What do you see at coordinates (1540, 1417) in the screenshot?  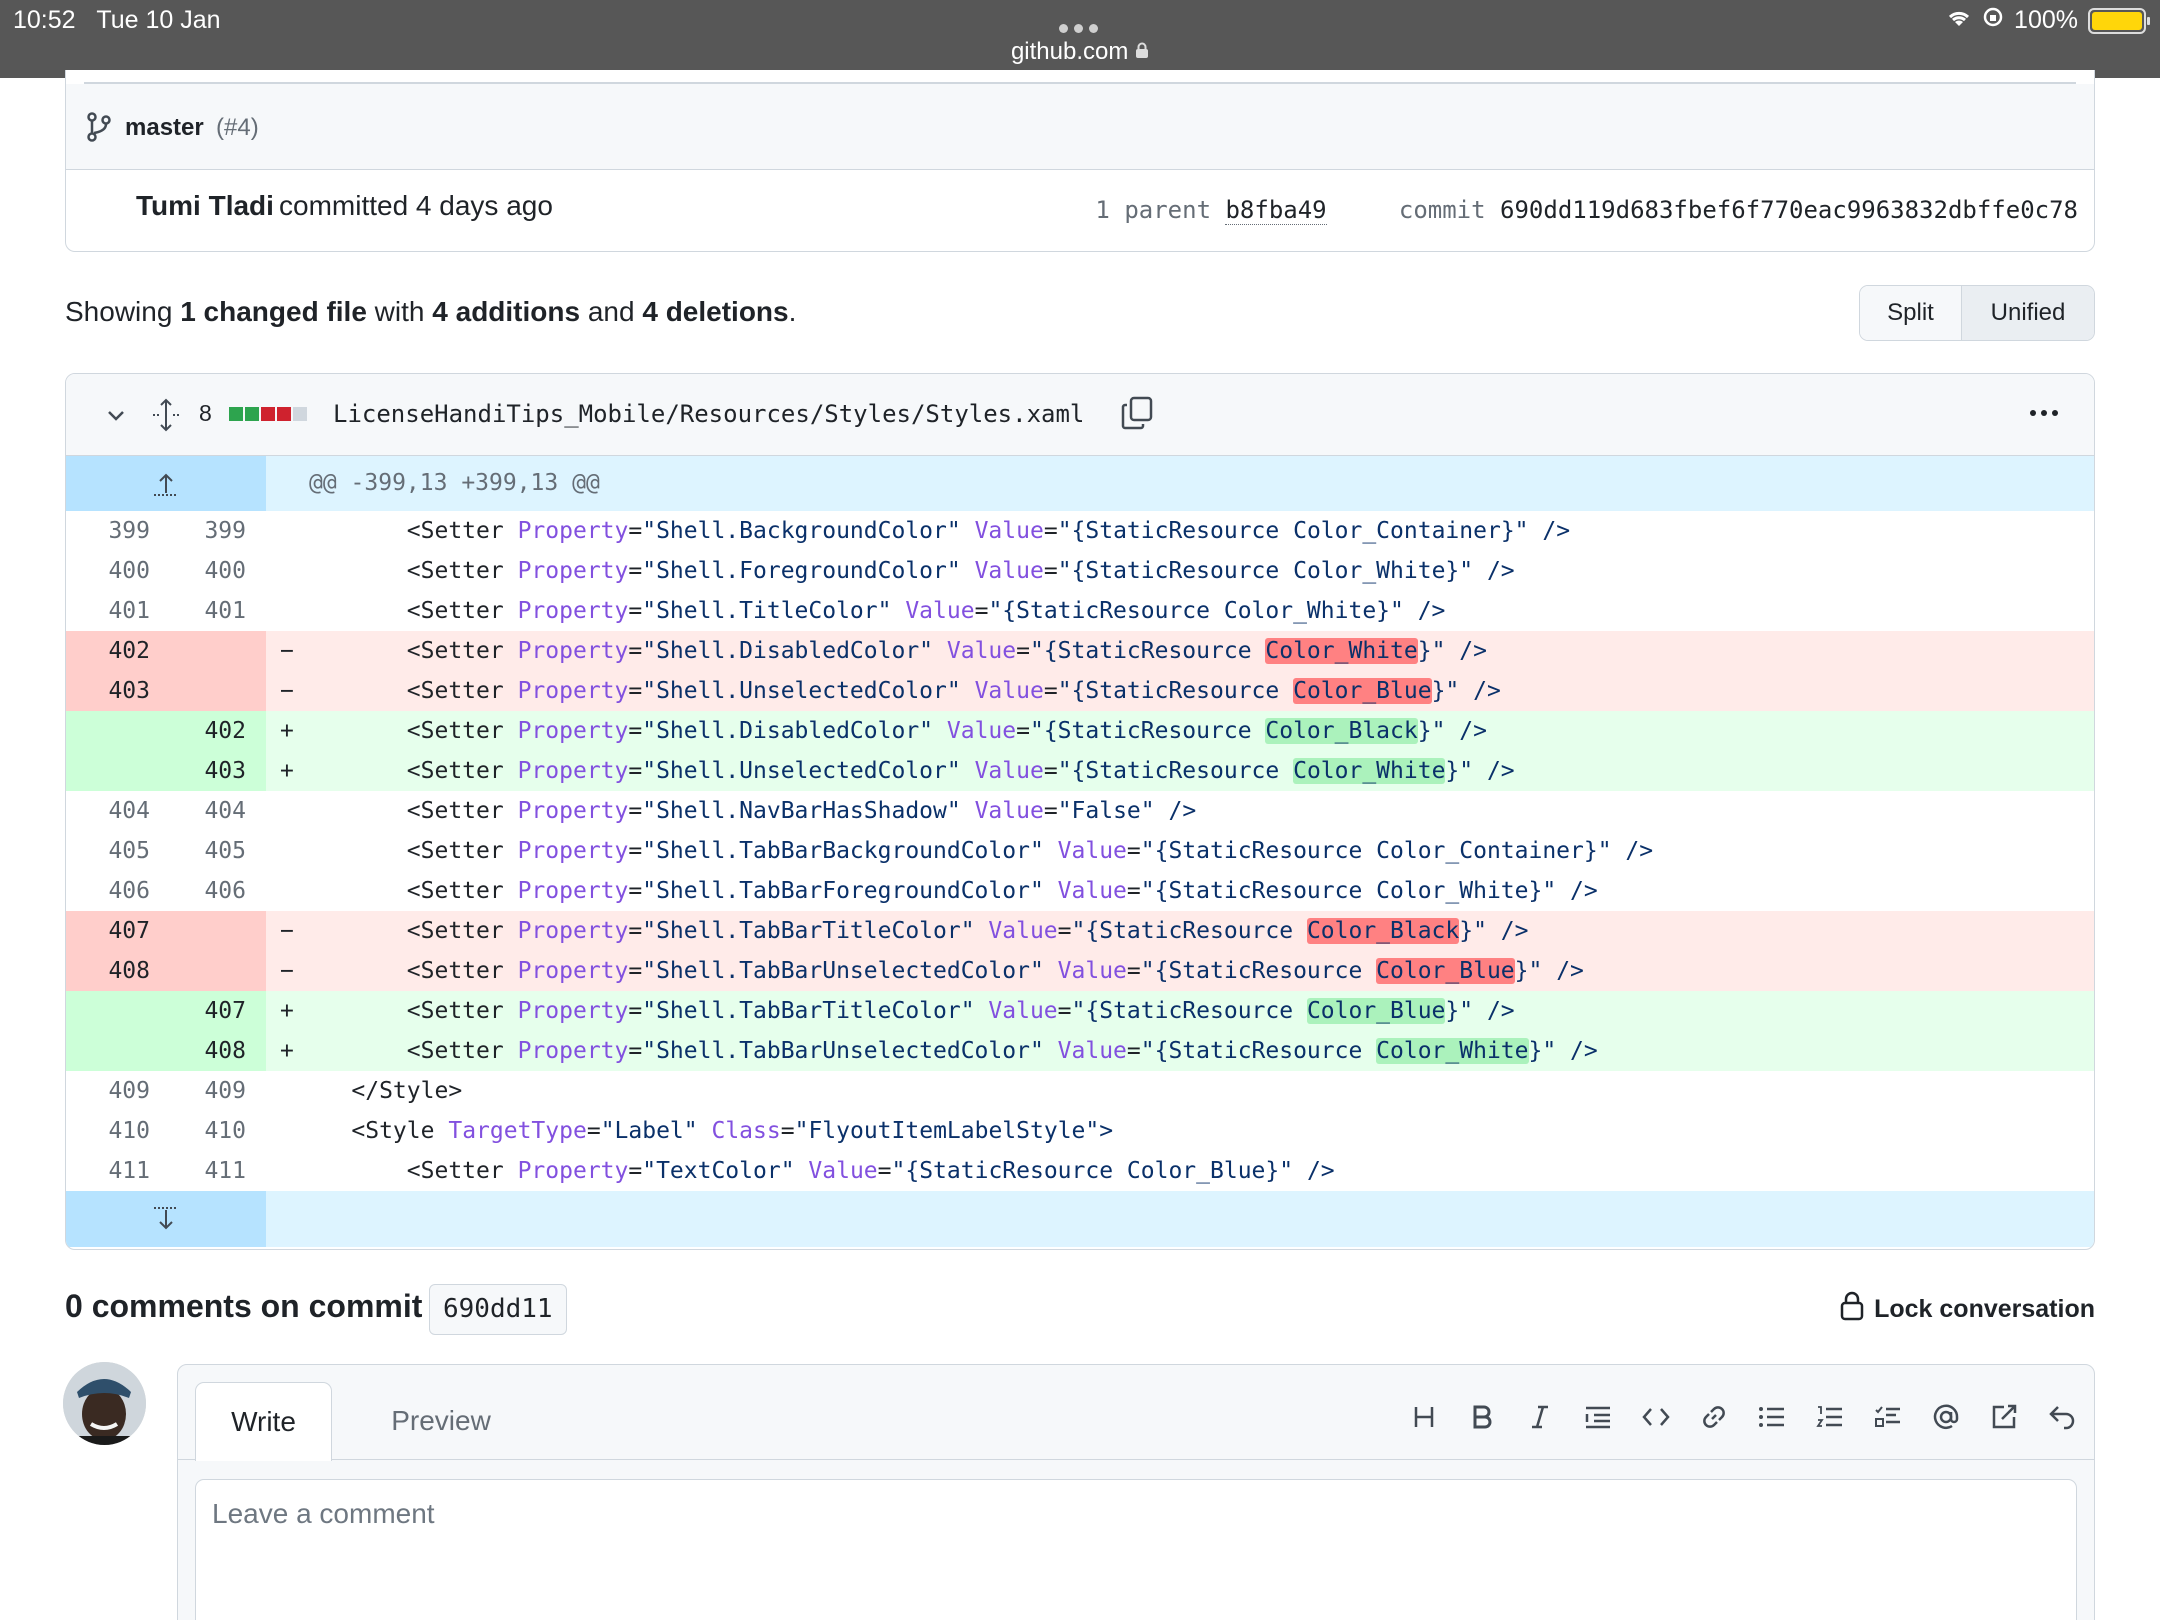 I see `italic-icon` at bounding box center [1540, 1417].